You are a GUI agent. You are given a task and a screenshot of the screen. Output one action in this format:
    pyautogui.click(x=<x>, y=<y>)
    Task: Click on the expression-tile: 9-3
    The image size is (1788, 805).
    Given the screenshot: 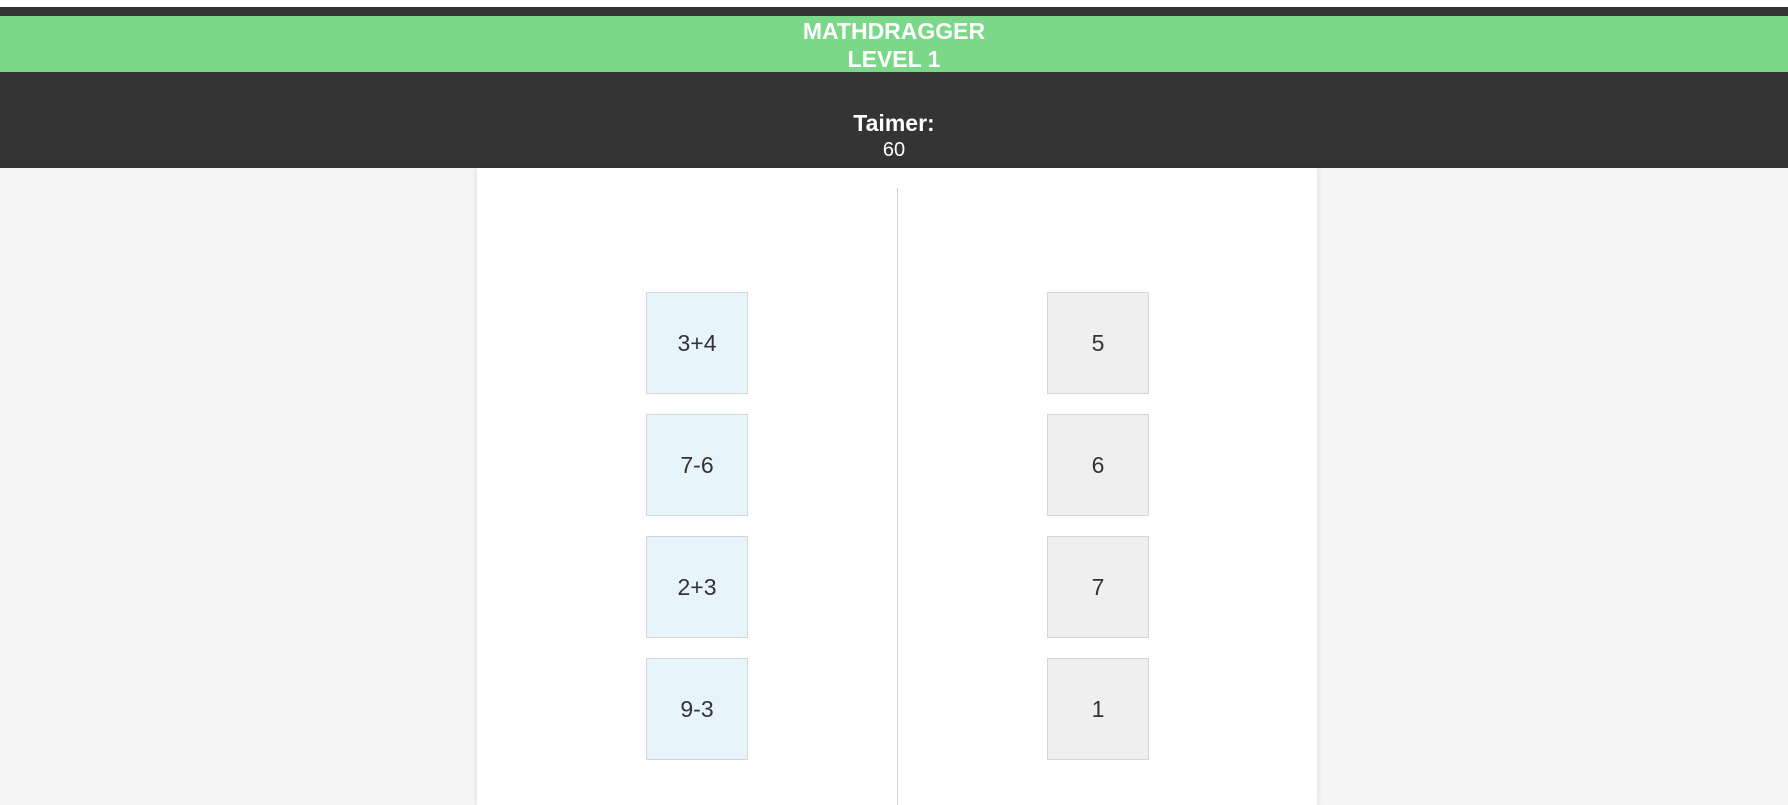 What is the action you would take?
    pyautogui.click(x=697, y=709)
    